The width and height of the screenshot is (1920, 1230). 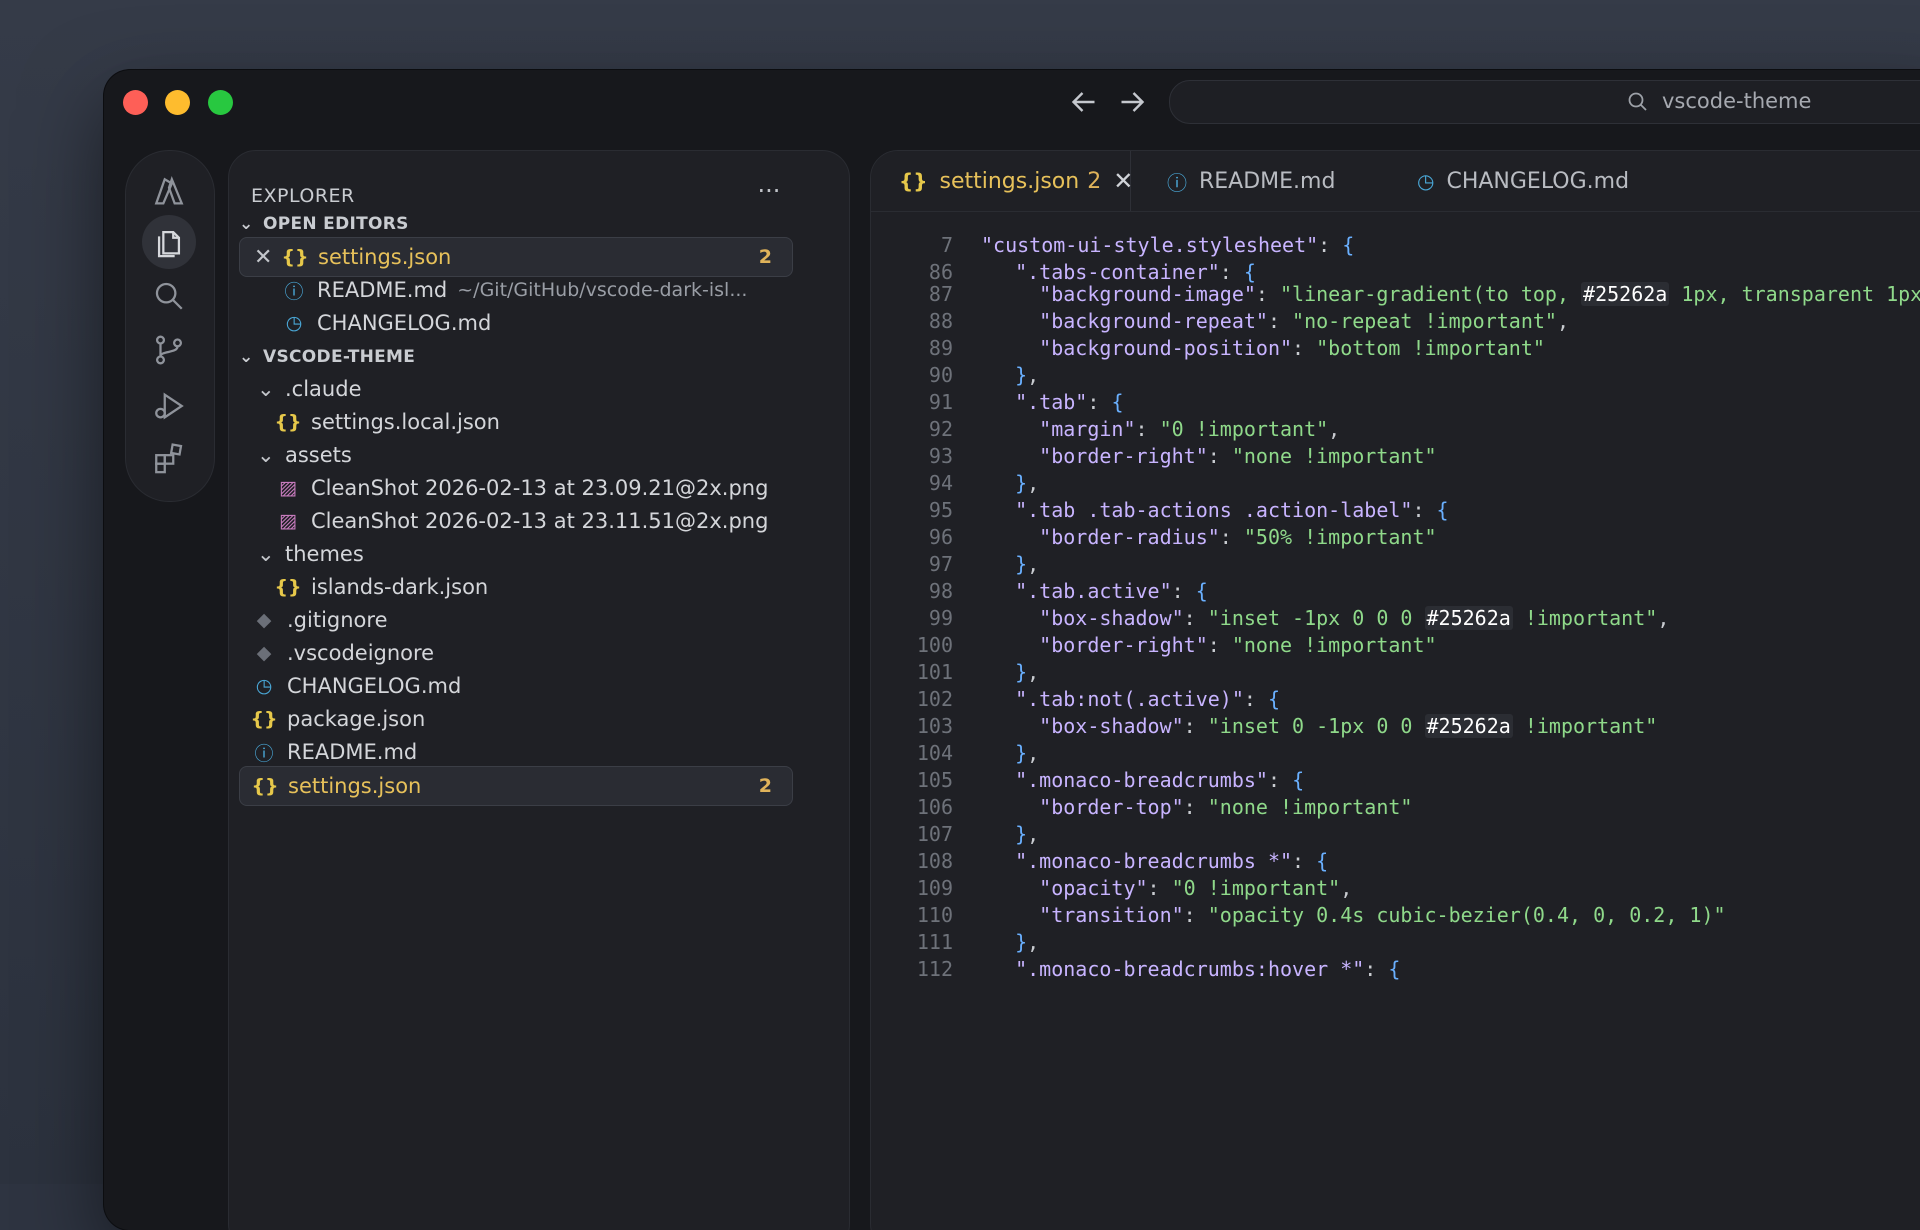 What do you see at coordinates (1159, 861) in the screenshot?
I see `code-line: ".monaco-breadcrumbs *": {` at bounding box center [1159, 861].